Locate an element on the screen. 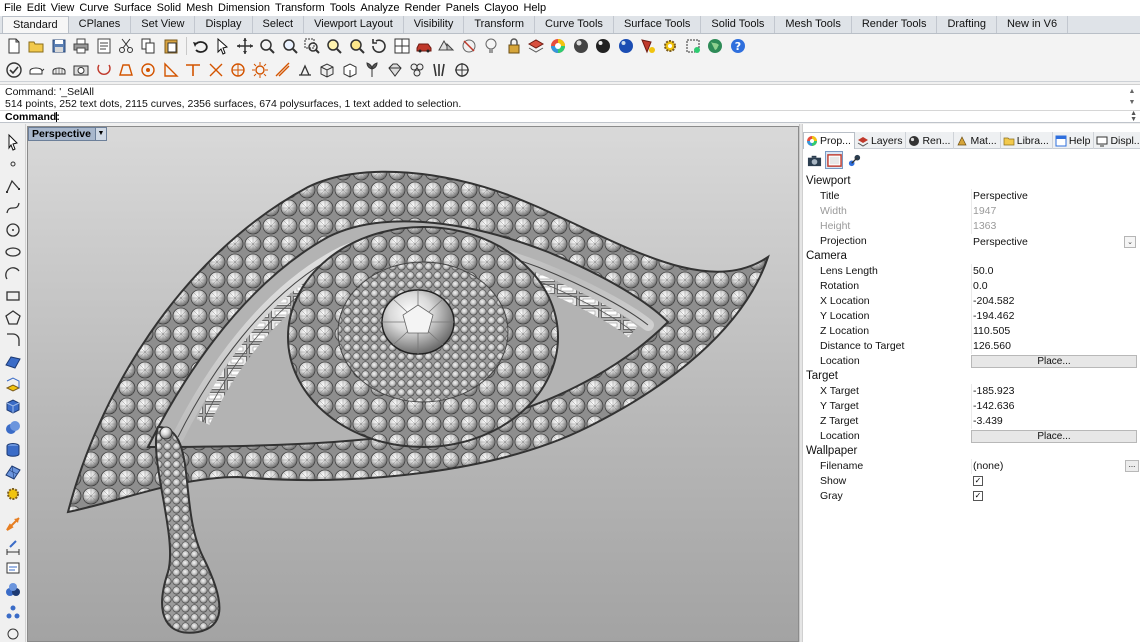 The width and height of the screenshot is (1140, 642). x-location-field: -204.582 is located at coordinates (1054, 301).